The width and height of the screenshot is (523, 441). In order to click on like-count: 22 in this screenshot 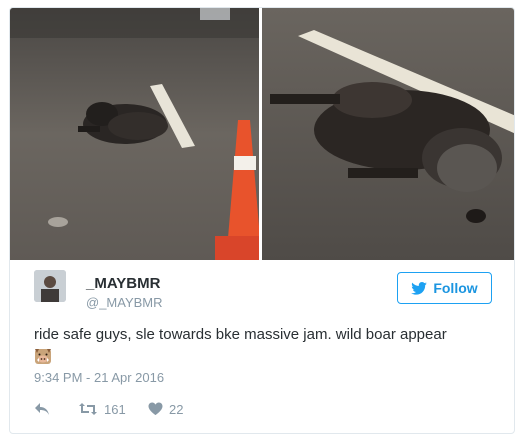, I will do `click(176, 409)`.